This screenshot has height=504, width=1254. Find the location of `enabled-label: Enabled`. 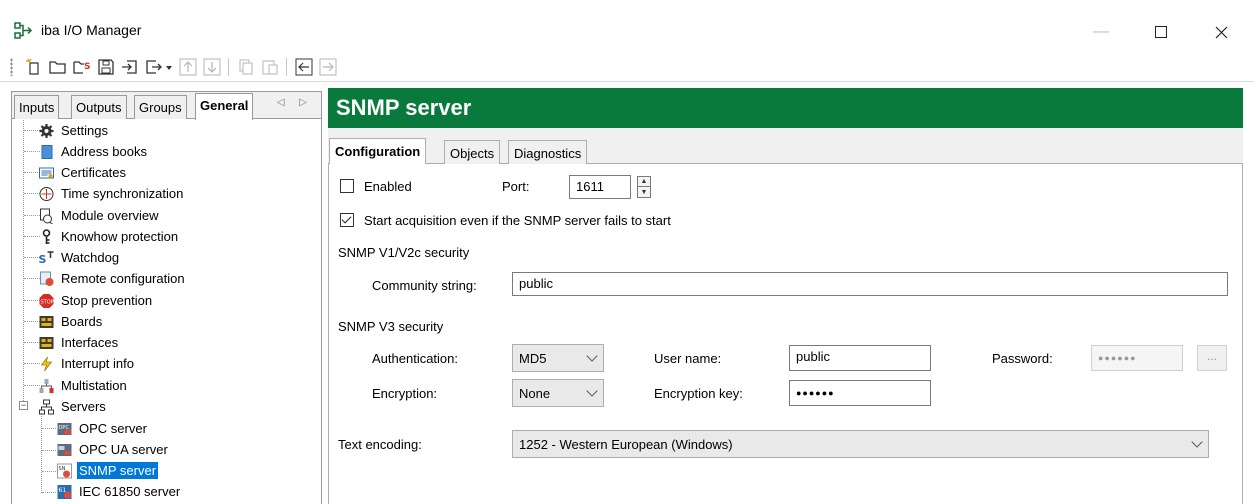

enabled-label: Enabled is located at coordinates (388, 186).